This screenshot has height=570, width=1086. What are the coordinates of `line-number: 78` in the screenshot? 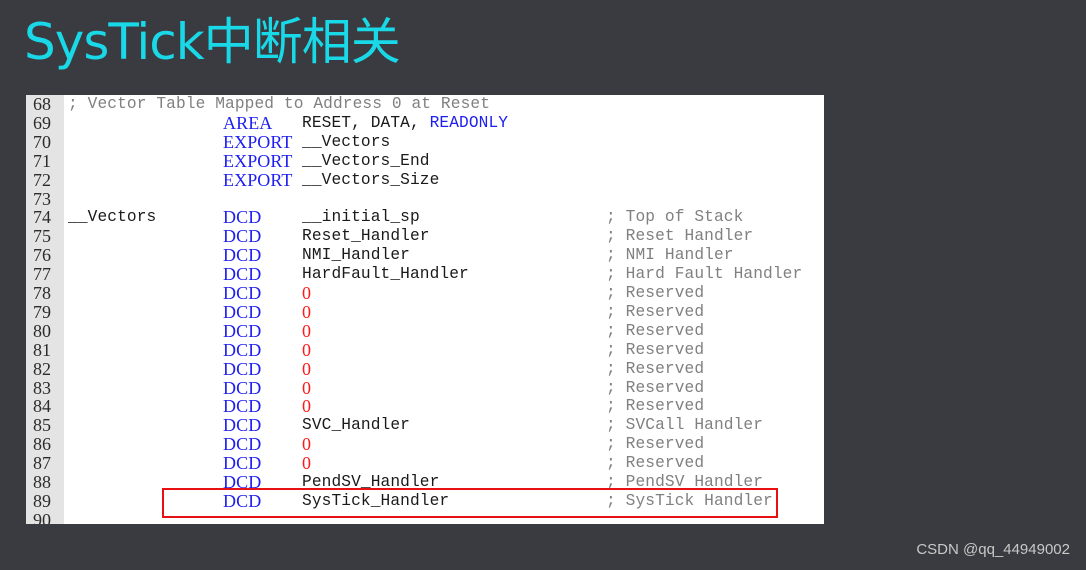 It's located at (42, 293).